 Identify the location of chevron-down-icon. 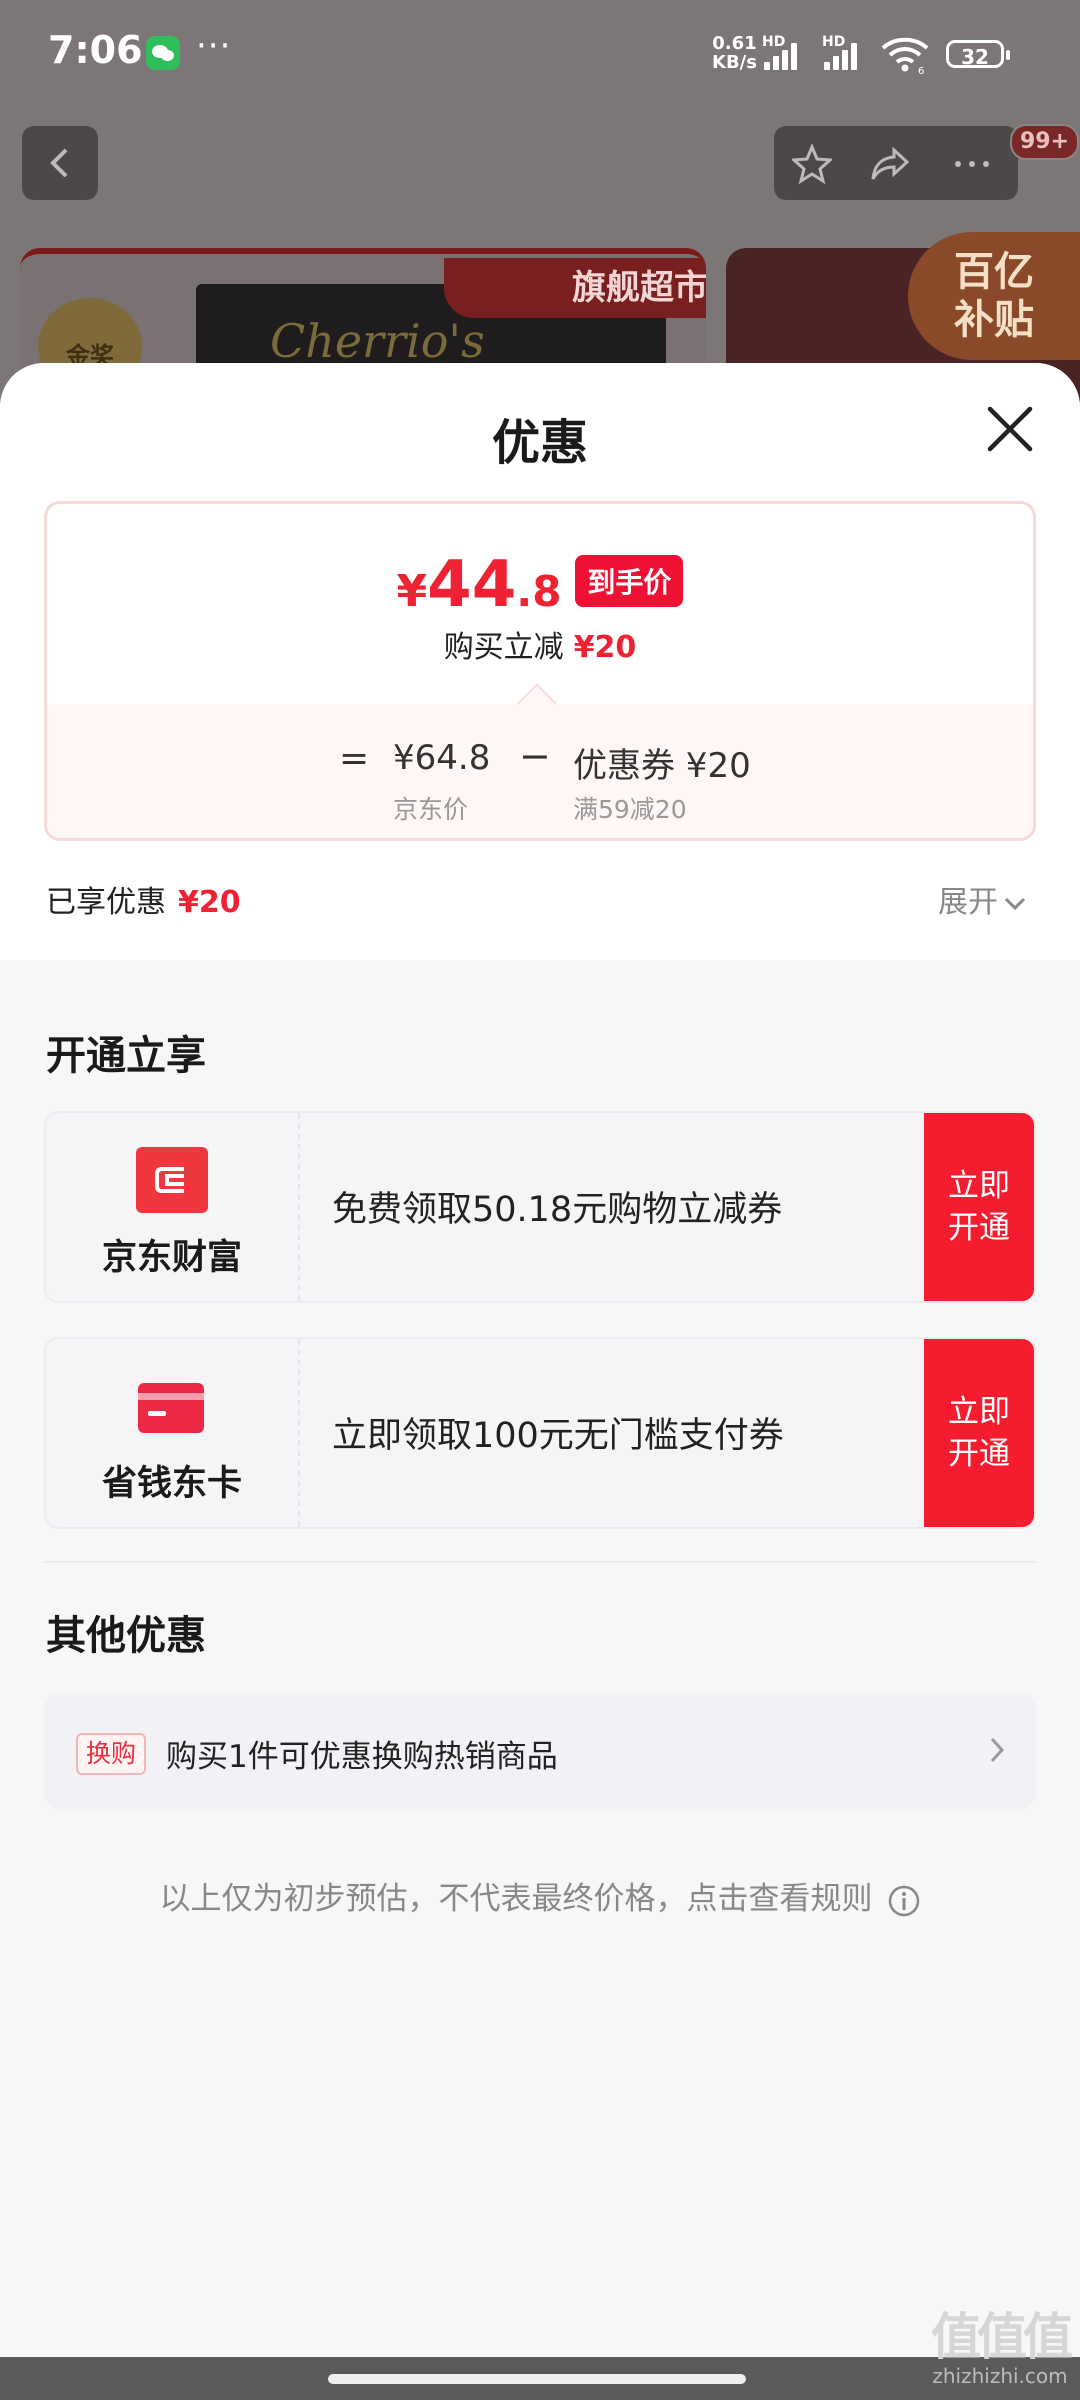
(1015, 903).